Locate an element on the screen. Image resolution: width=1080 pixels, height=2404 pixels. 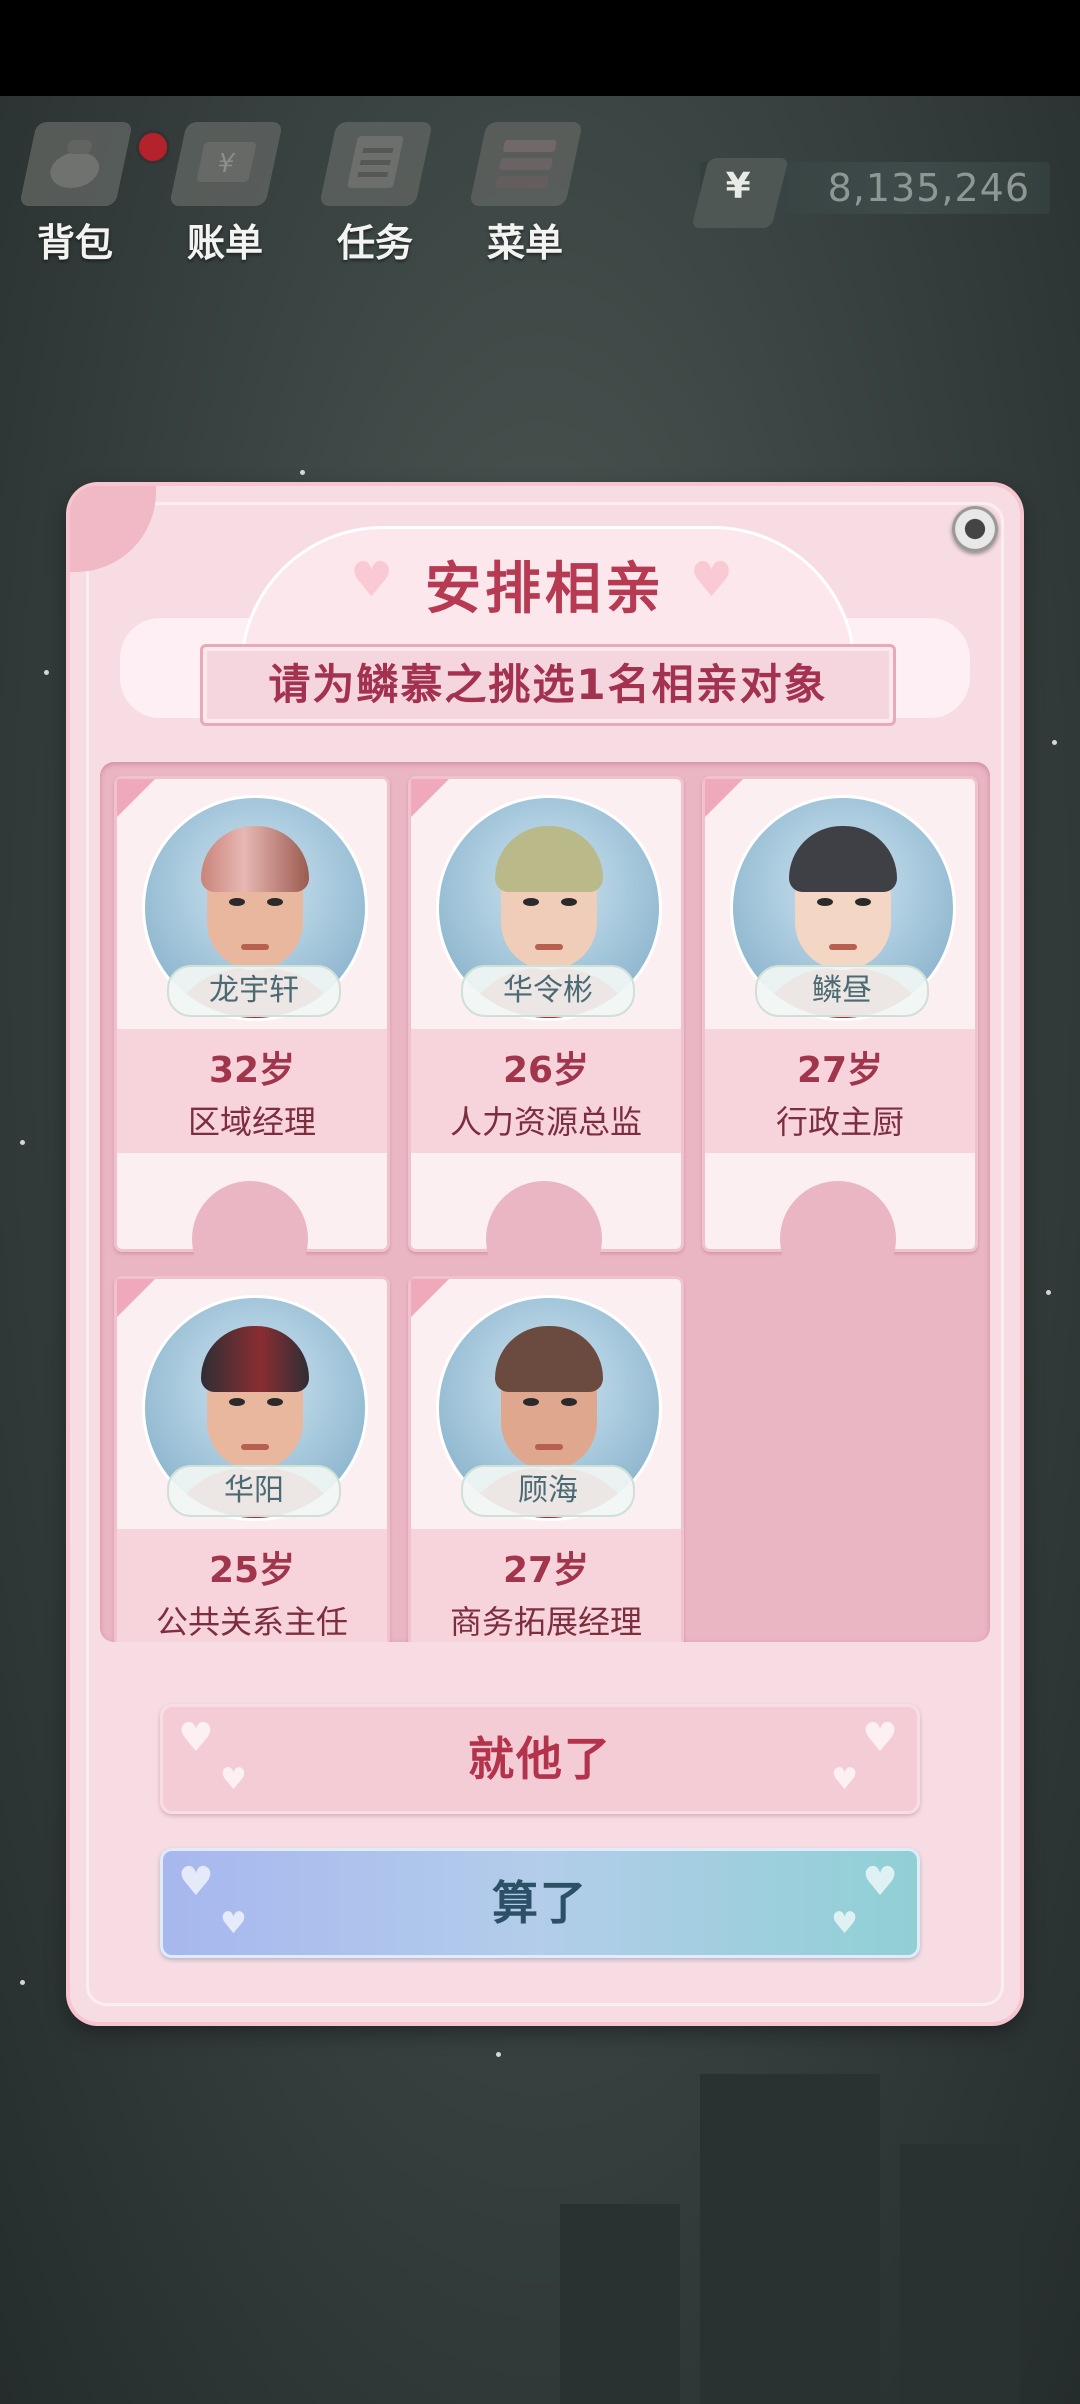
candidate-job: 人力资源总监 is located at coordinates (545, 1122).